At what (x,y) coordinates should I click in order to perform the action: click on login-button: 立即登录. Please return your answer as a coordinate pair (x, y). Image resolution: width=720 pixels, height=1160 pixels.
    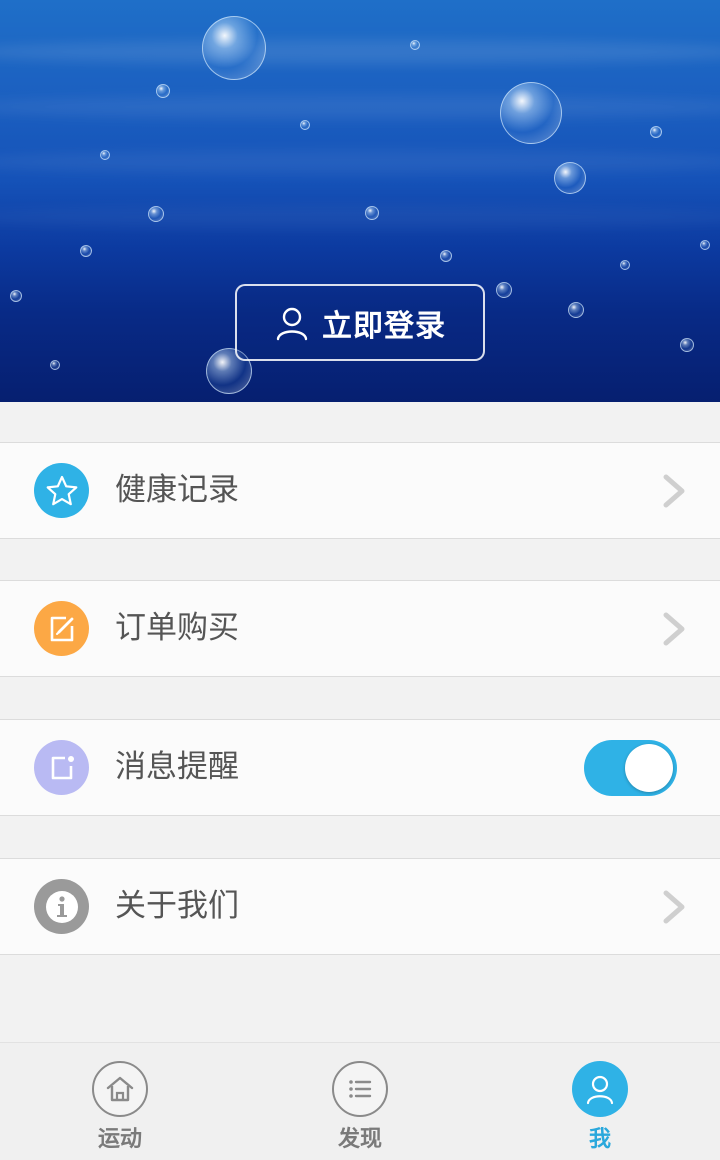
    Looking at the image, I should click on (360, 322).